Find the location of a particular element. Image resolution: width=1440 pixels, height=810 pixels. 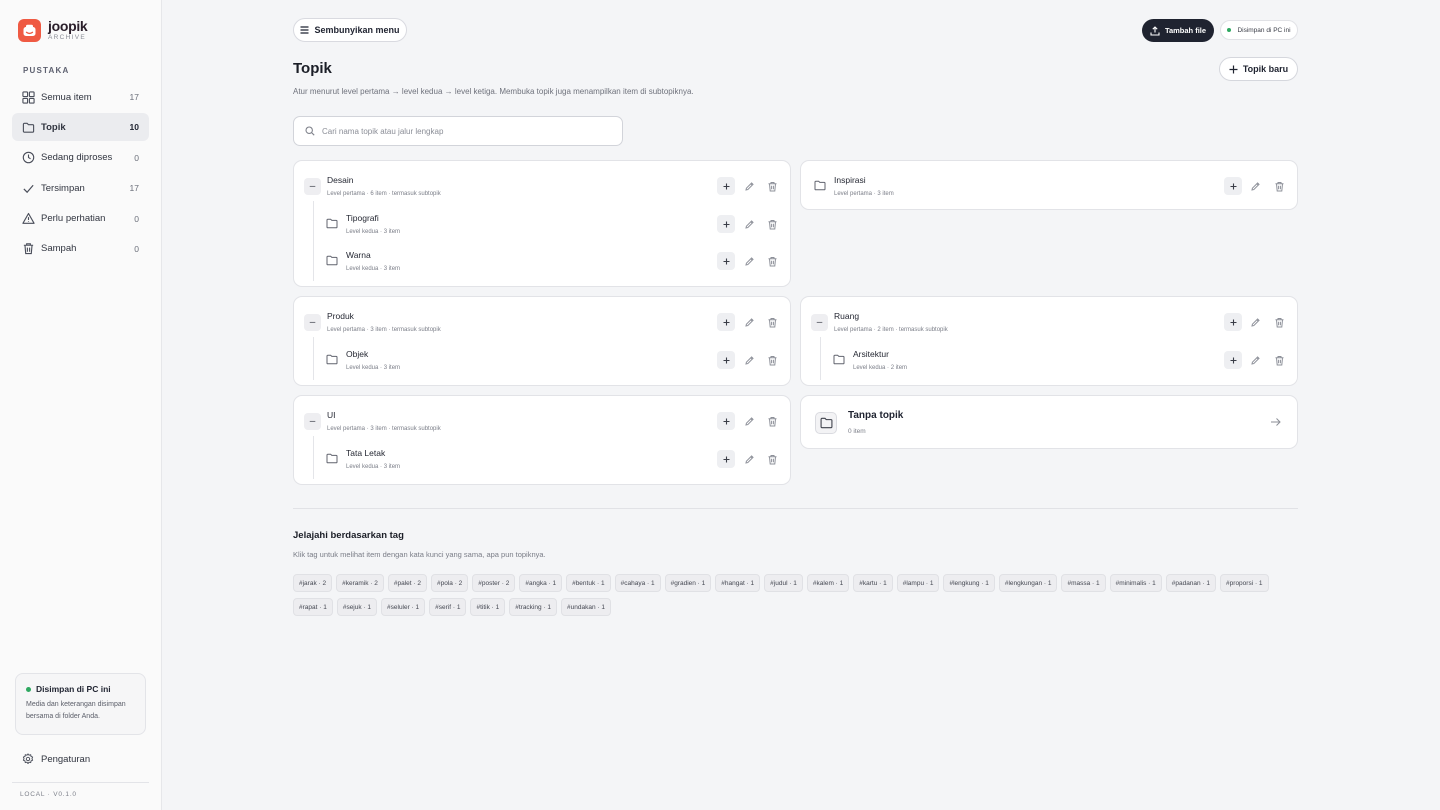

tag-chip: #kalem · 1 is located at coordinates (828, 583).